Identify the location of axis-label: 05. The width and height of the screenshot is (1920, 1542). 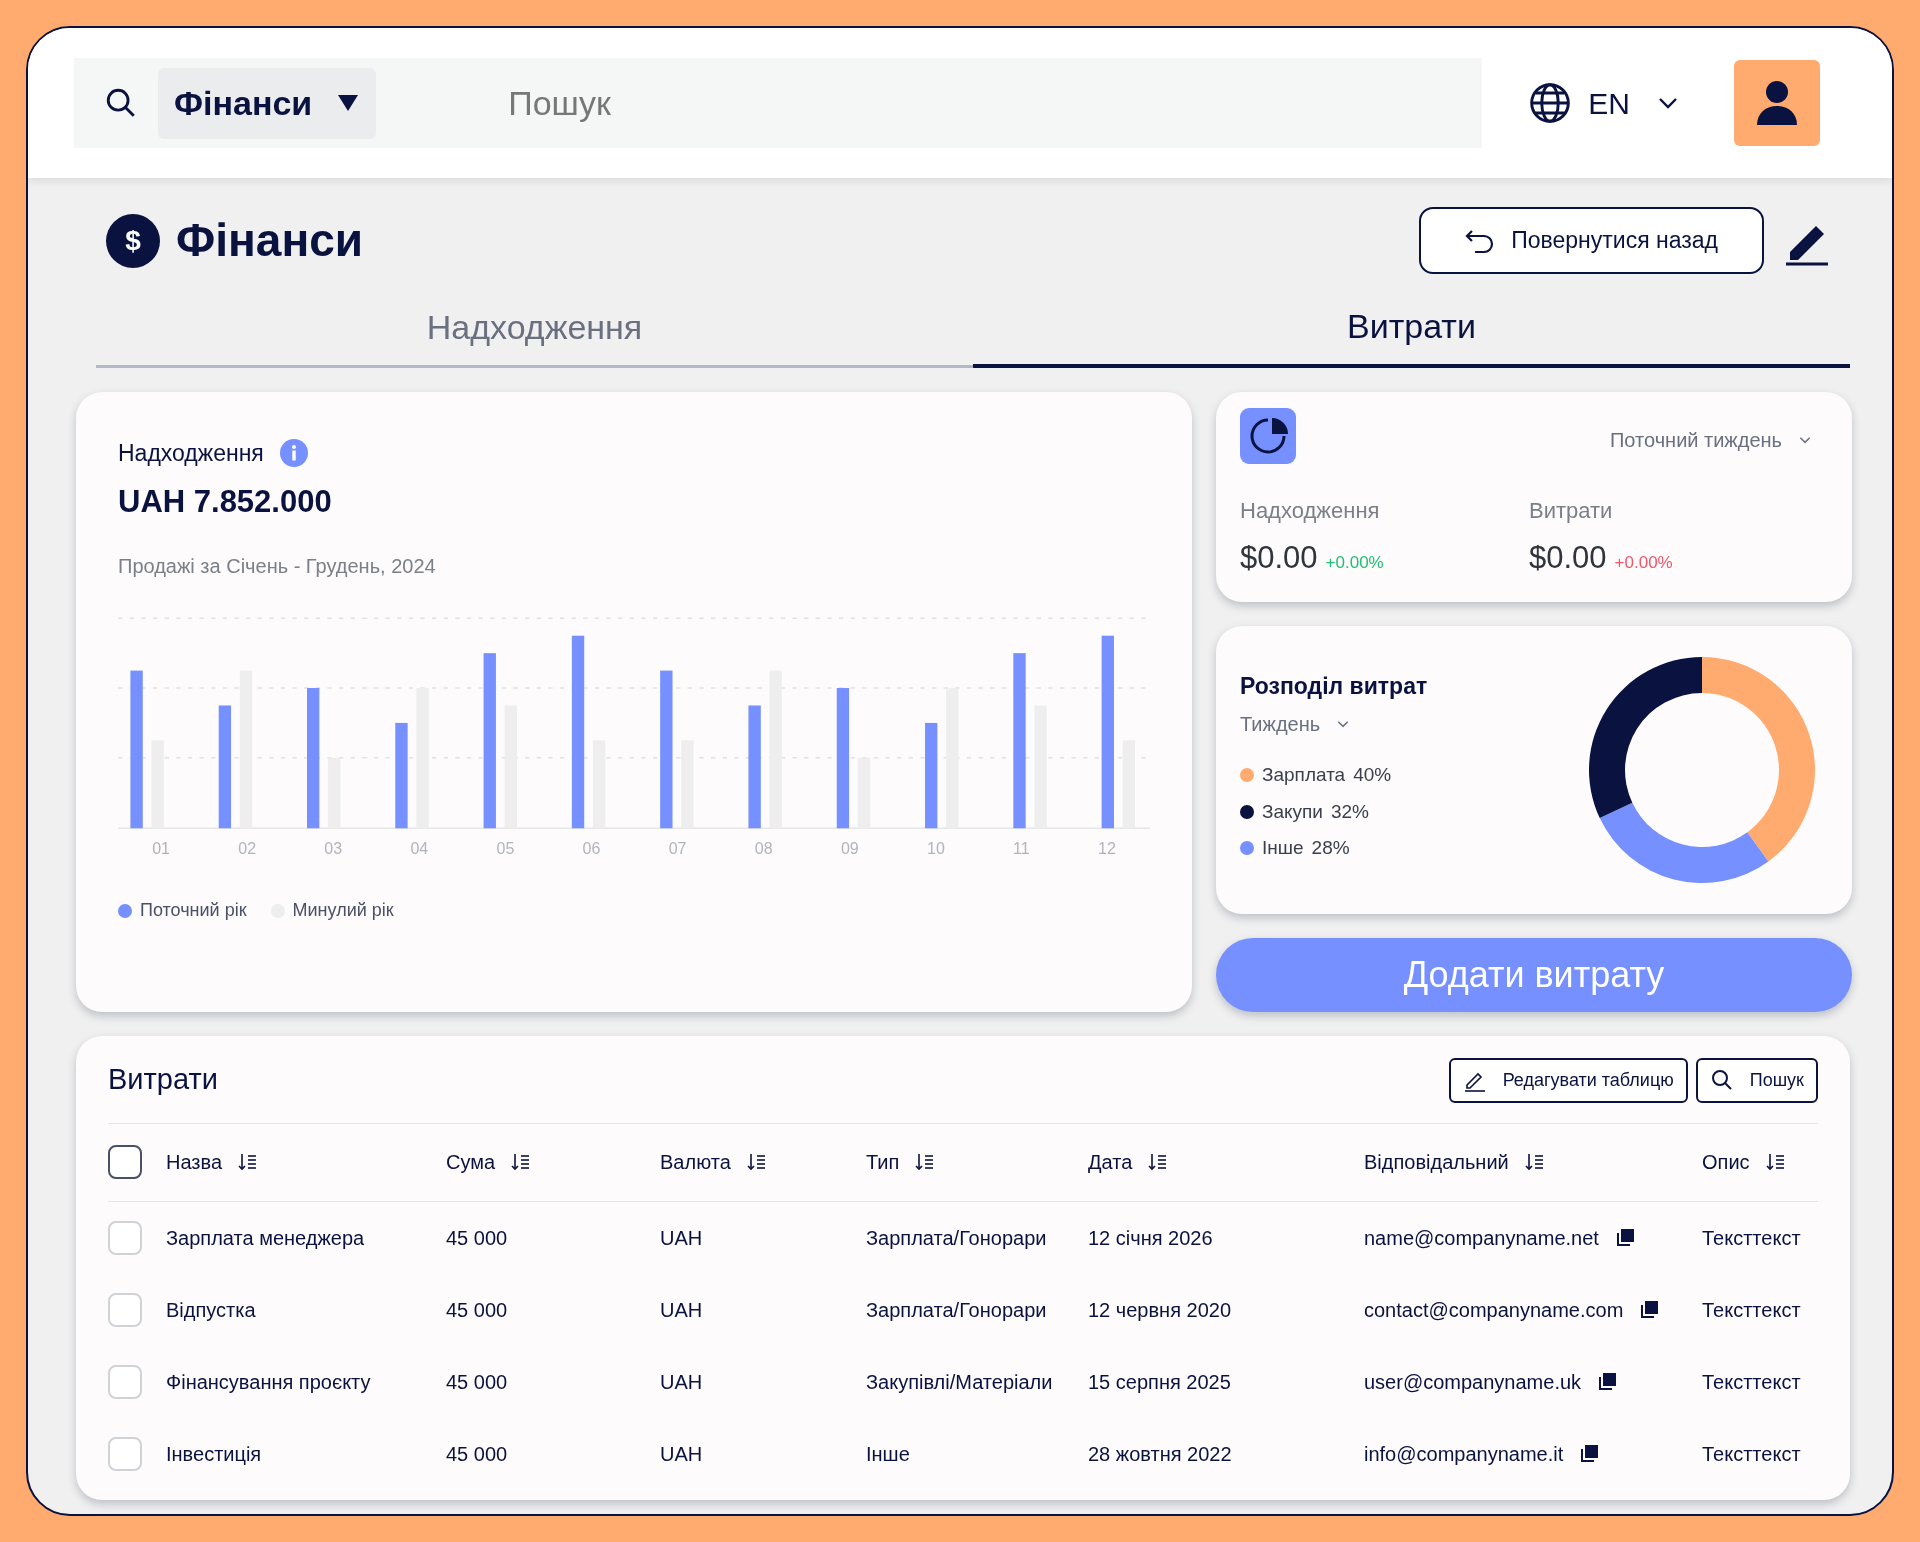
(505, 848).